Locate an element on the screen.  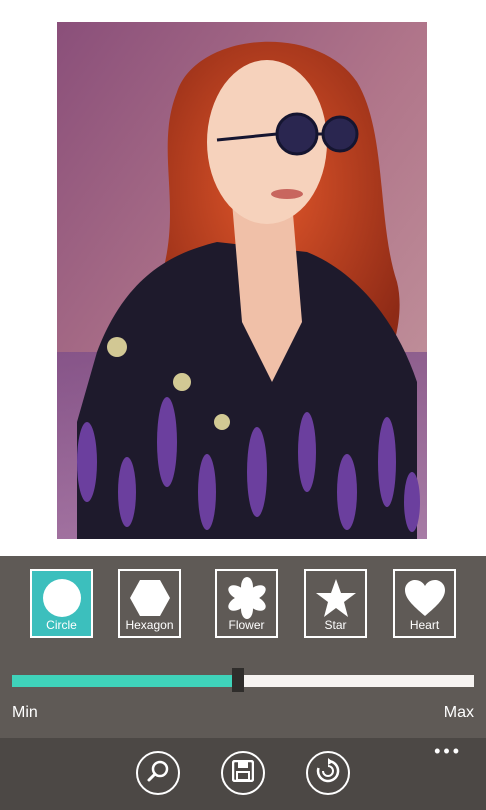
shape-hexagon-button: Hexagon is located at coordinates (149, 603).